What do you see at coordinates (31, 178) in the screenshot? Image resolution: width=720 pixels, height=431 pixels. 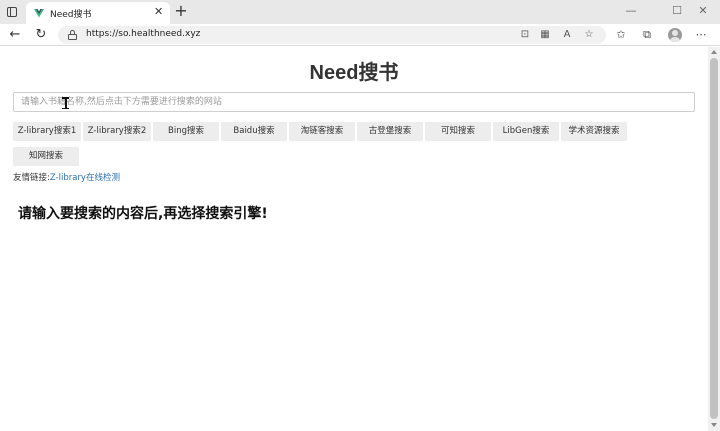 I see `friend-links-label: 友情链接:` at bounding box center [31, 178].